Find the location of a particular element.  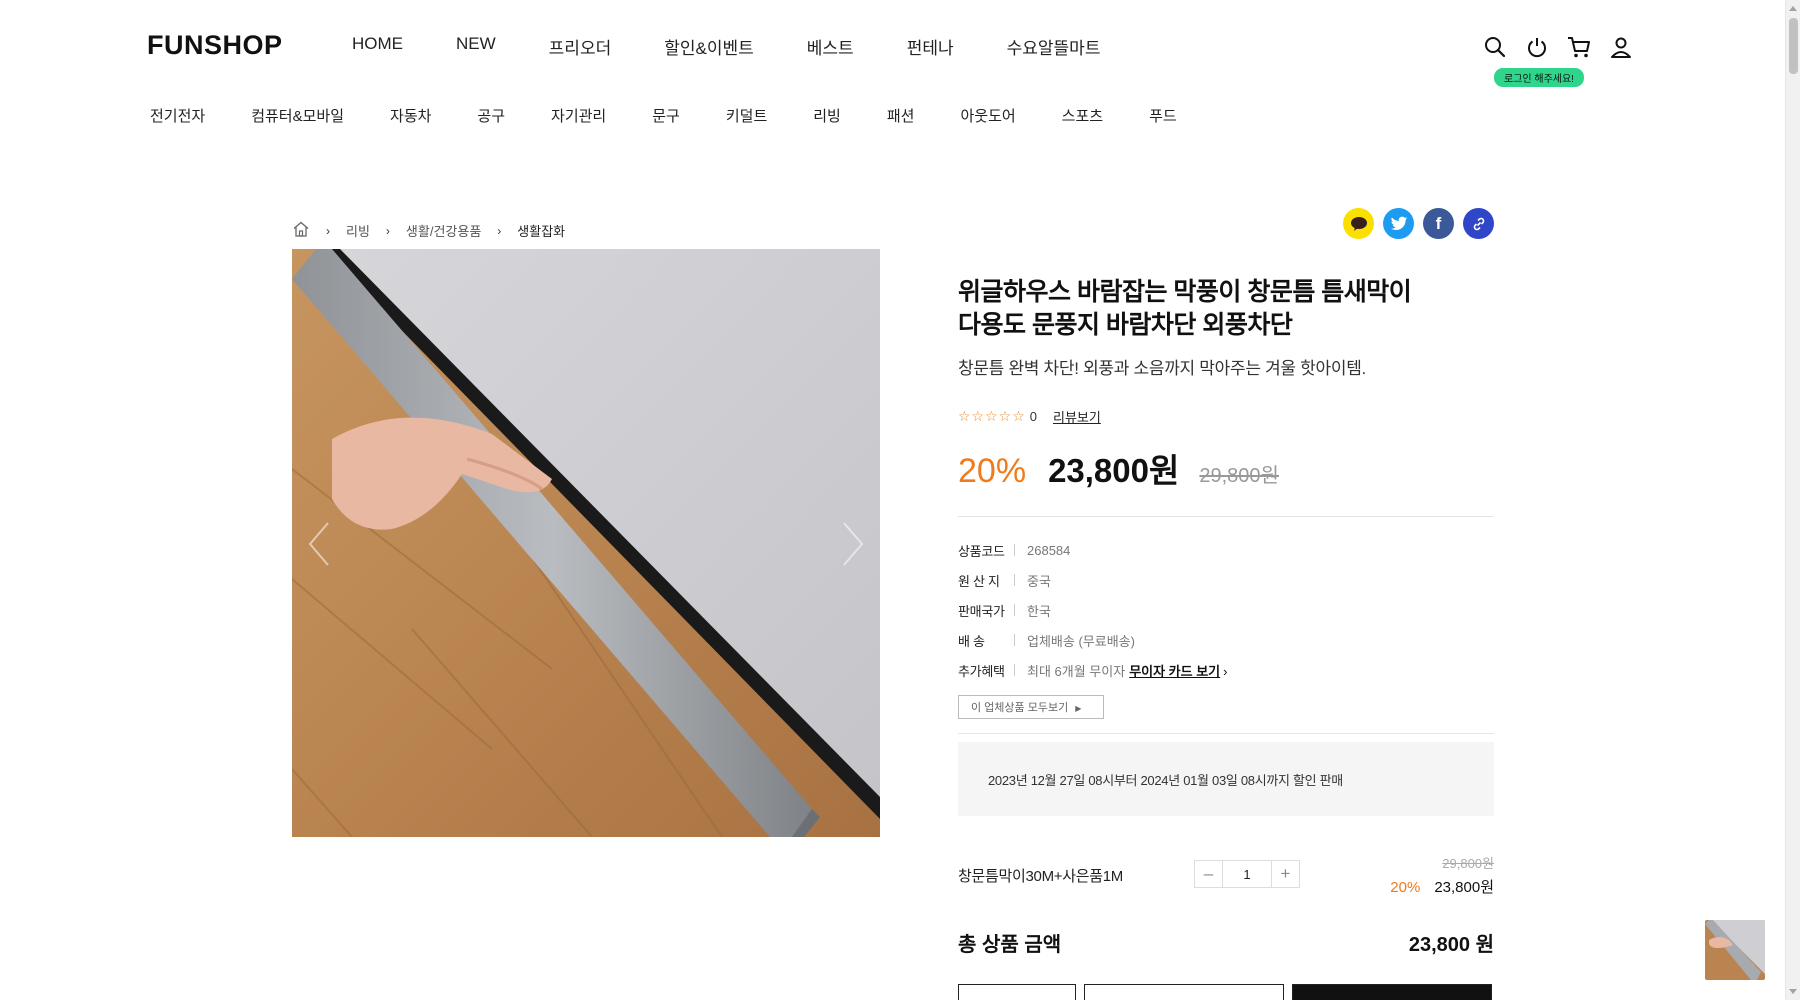

spec-value: 268584 is located at coordinates (1049, 550).